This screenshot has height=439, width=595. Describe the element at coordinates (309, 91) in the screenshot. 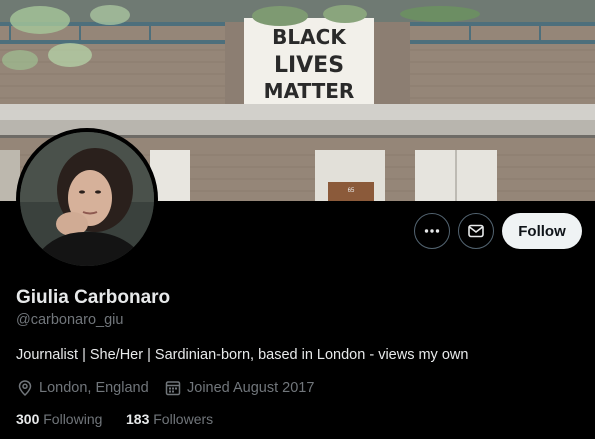

I see `sign-line-3: MATTER` at that location.